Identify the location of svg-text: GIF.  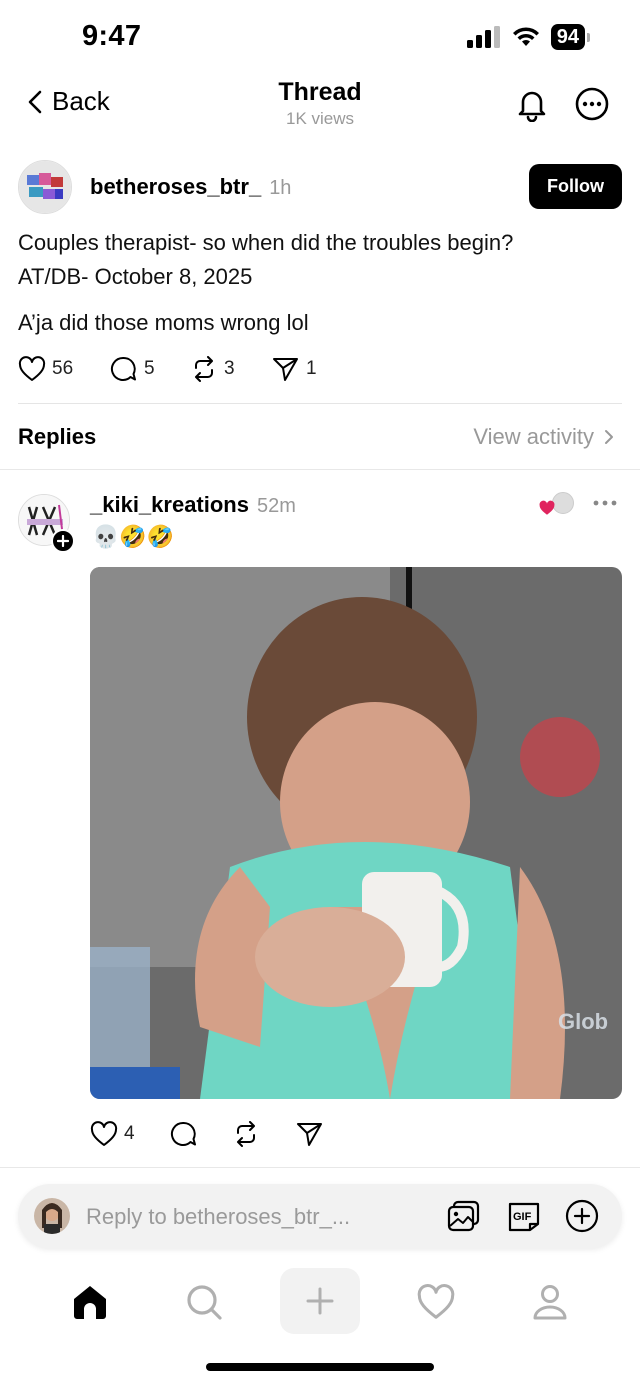
(522, 1217).